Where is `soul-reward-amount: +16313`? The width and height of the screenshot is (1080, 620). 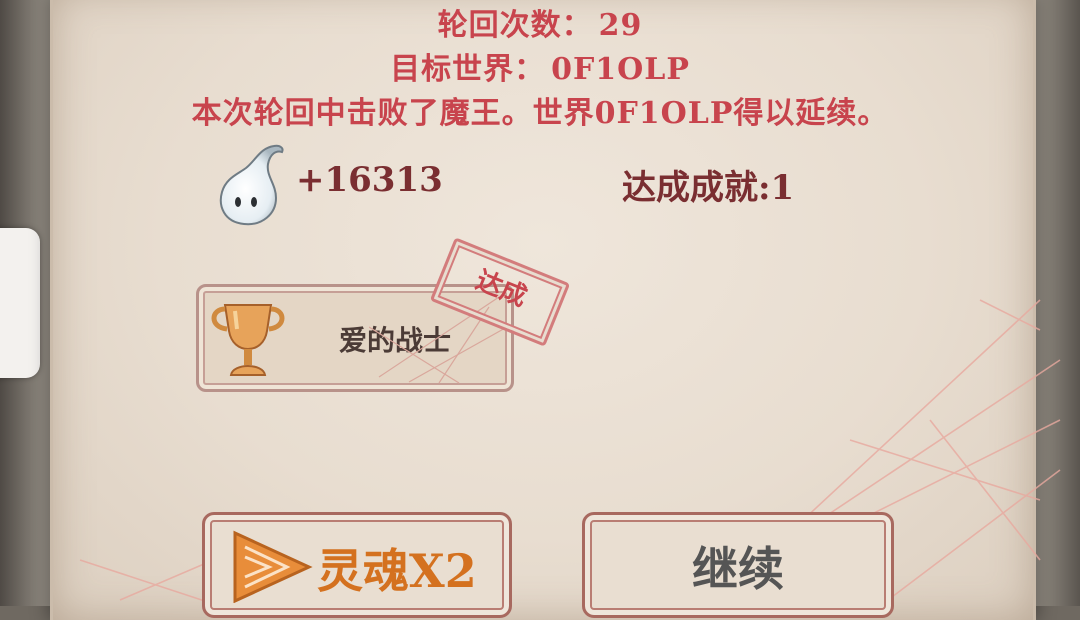
soul-reward-amount: +16313 is located at coordinates (369, 180).